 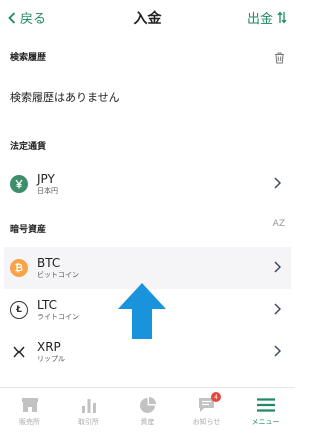 I want to click on tab-bar: 販売所 取引所 資産 4 お知らせ メニュー, so click(x=147, y=410).